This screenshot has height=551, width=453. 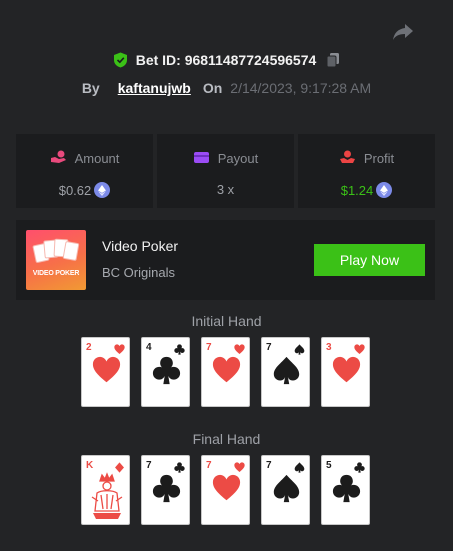 I want to click on playing-card-5-of-clubs: 5, so click(x=345, y=490).